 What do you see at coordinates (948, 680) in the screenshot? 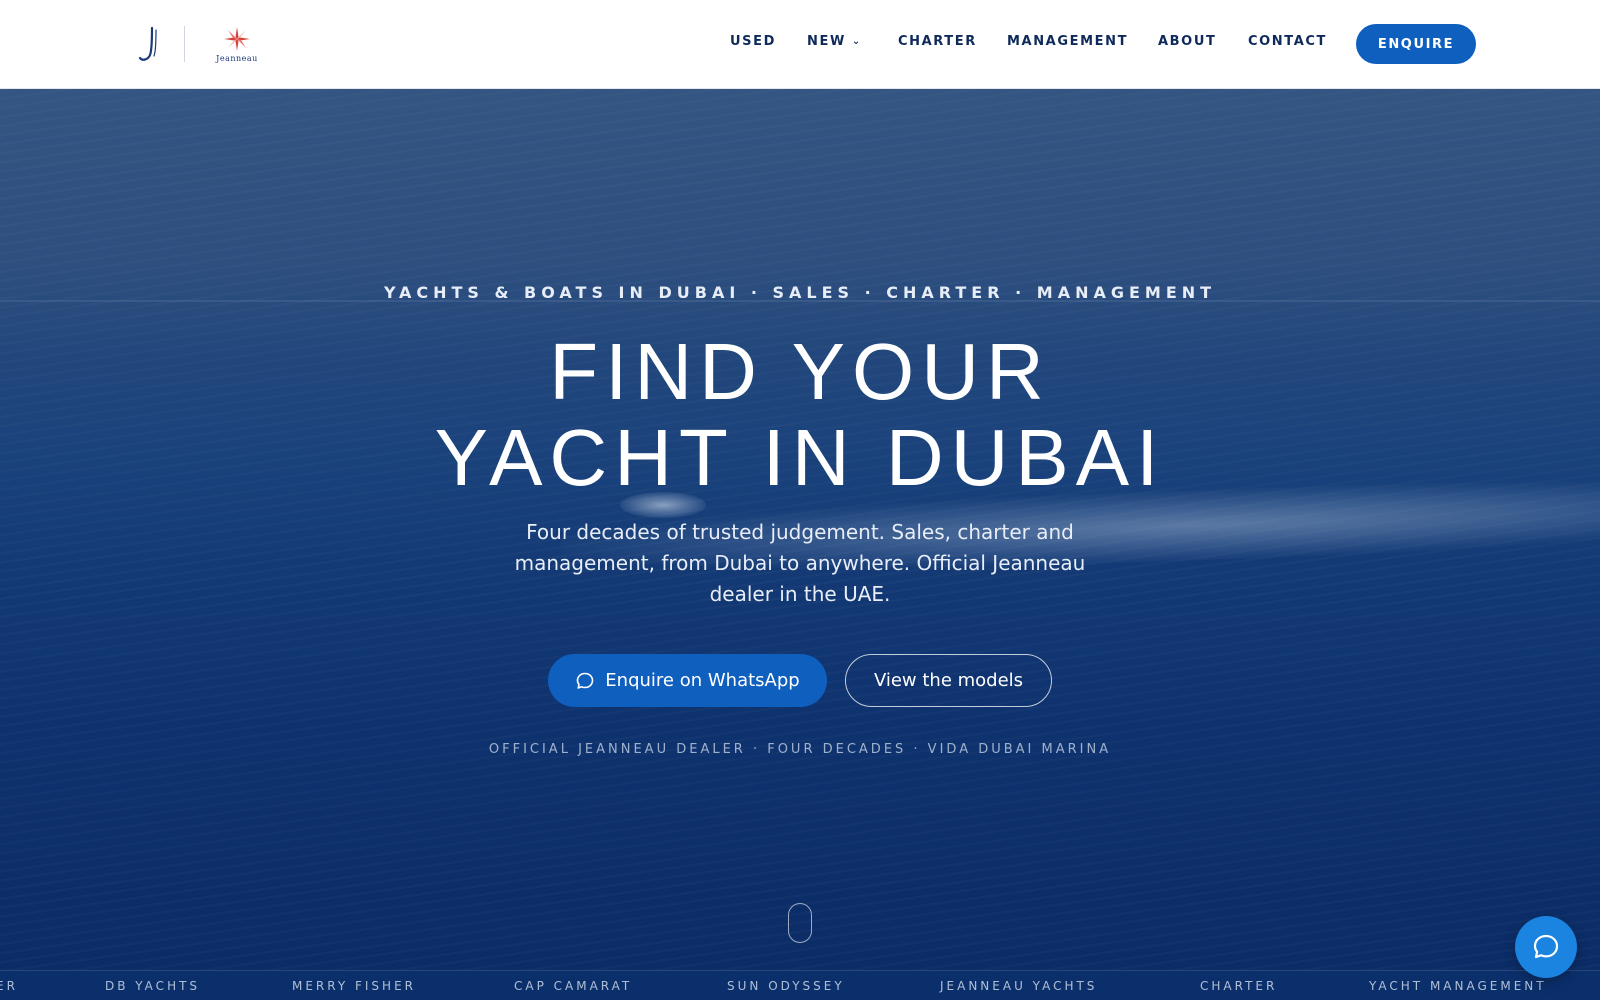
I see `view-models-button: View the models` at bounding box center [948, 680].